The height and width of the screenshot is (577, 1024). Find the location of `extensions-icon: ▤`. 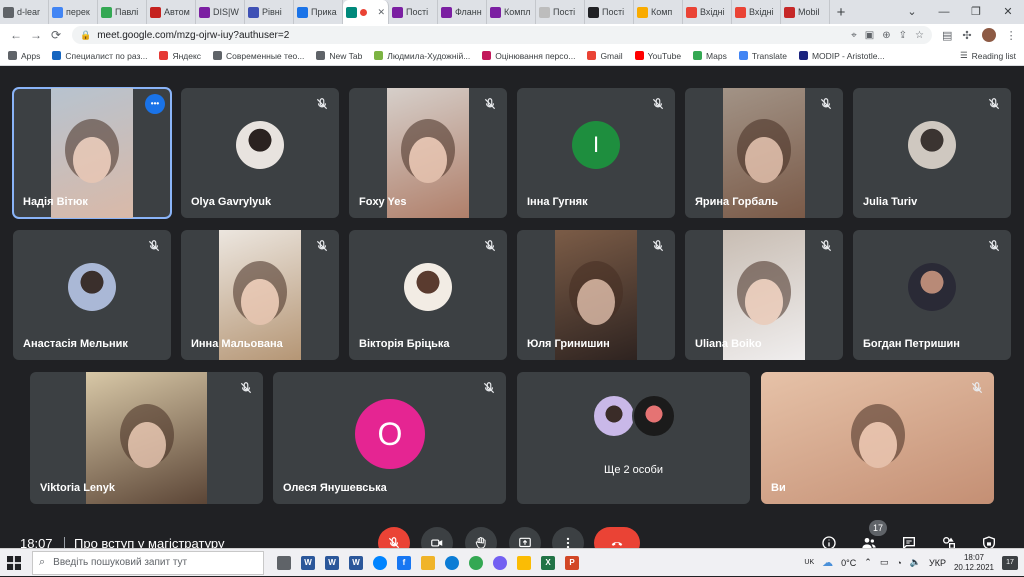

extensions-icon: ▤ is located at coordinates (947, 35).